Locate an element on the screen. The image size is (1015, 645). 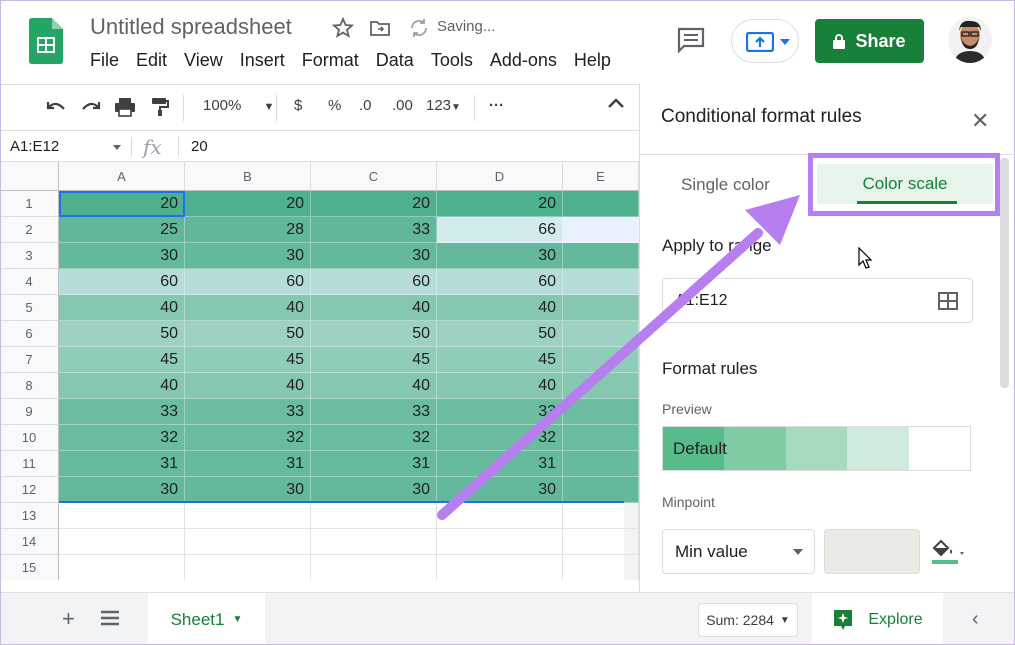
decrease-decimal-button: .0 is located at coordinates (365, 105).